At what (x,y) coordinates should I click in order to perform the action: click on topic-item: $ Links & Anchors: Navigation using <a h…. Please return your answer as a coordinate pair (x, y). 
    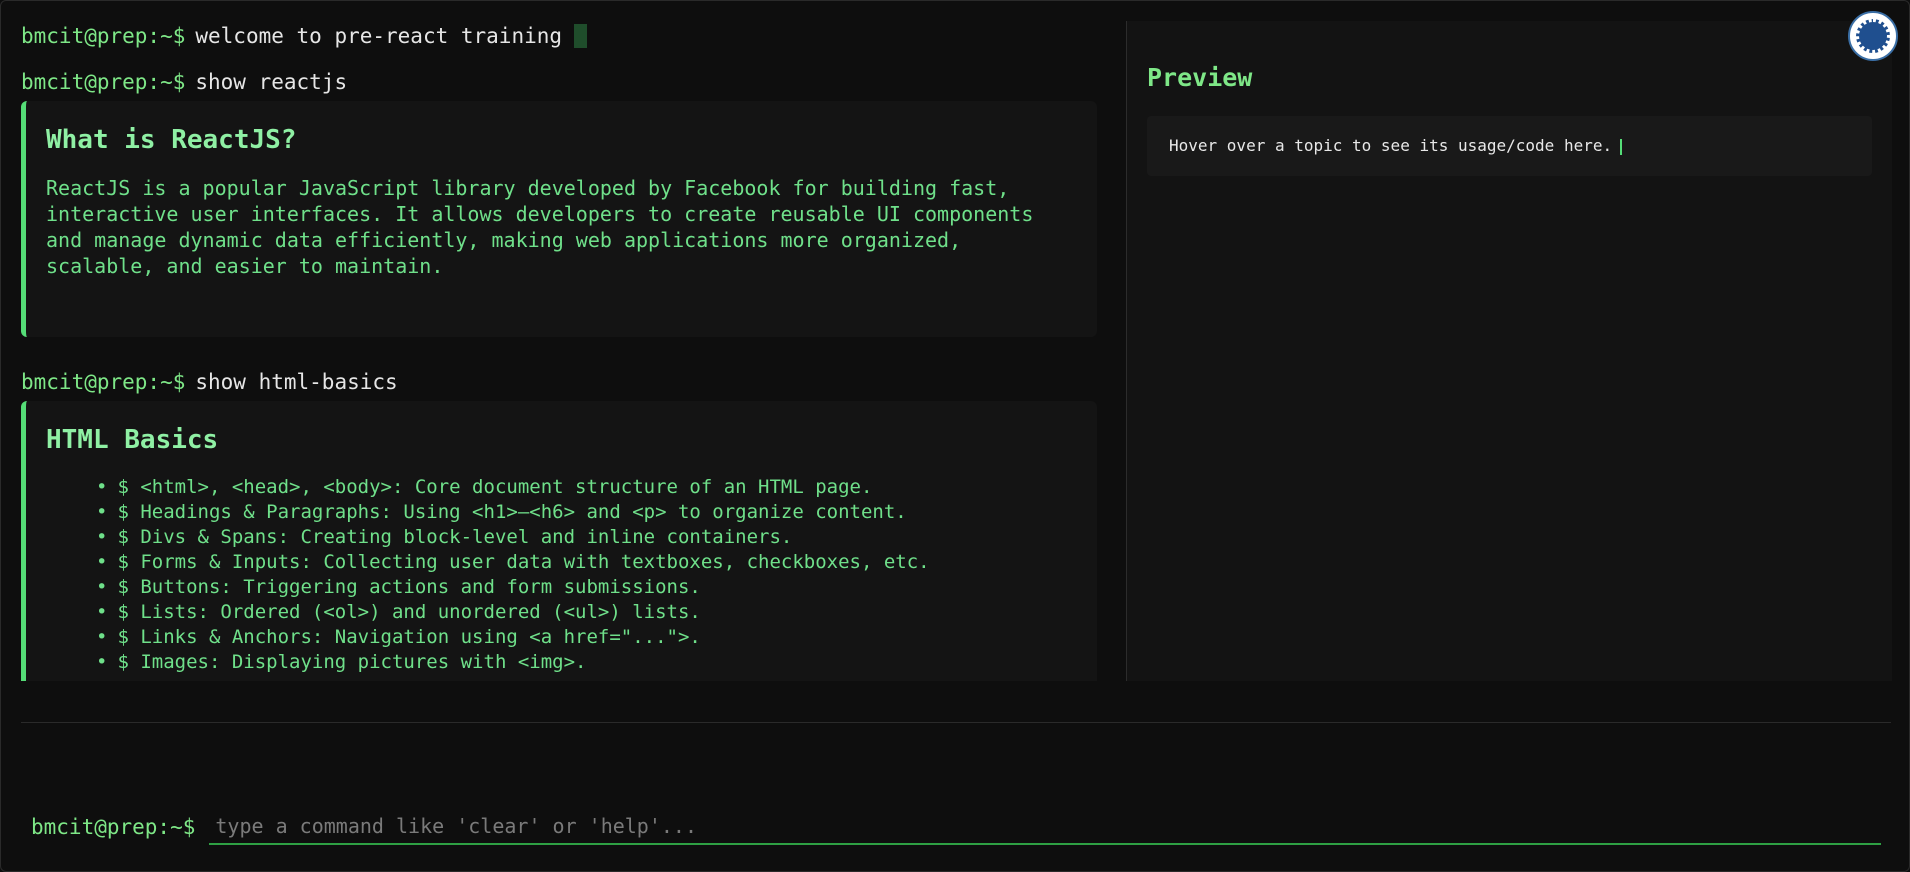
    Looking at the image, I should click on (586, 637).